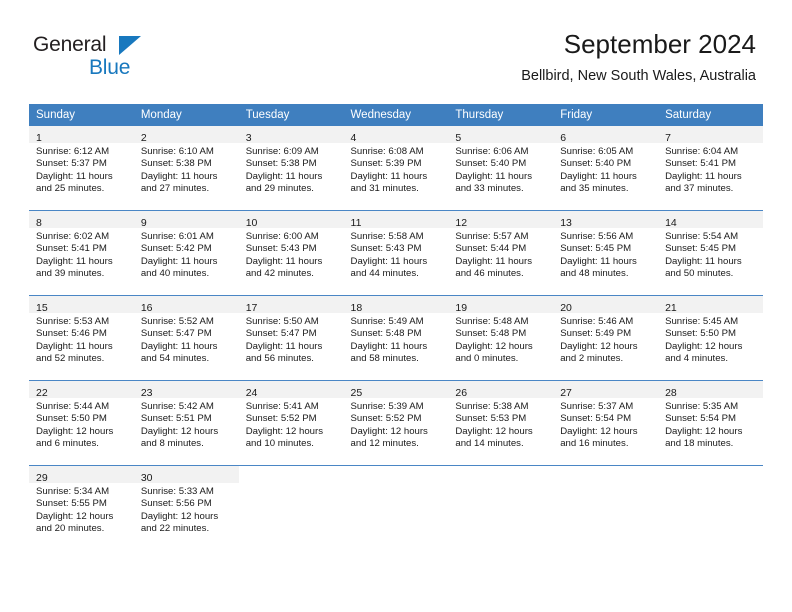 The width and height of the screenshot is (792, 612). Describe the element at coordinates (42, 308) in the screenshot. I see `day-number: 15` at that location.